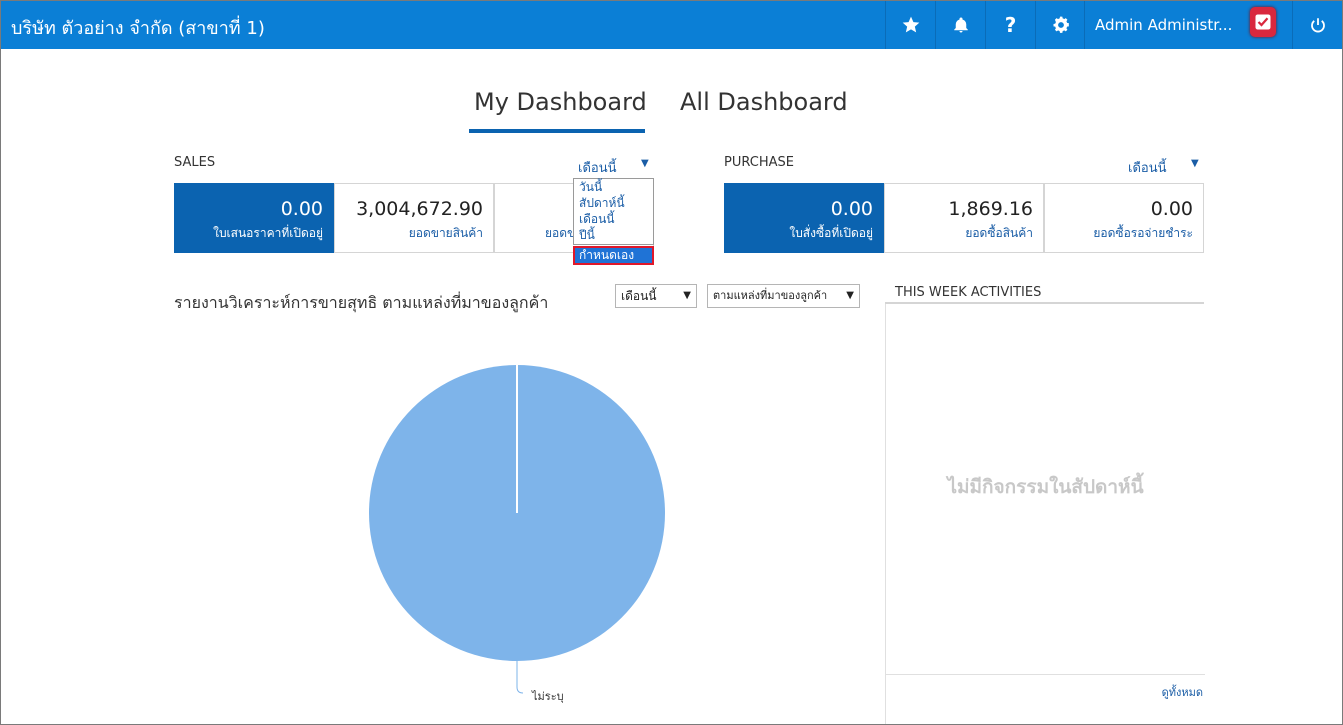 The height and width of the screenshot is (725, 1343). I want to click on pie-label-leader-line, so click(520, 677).